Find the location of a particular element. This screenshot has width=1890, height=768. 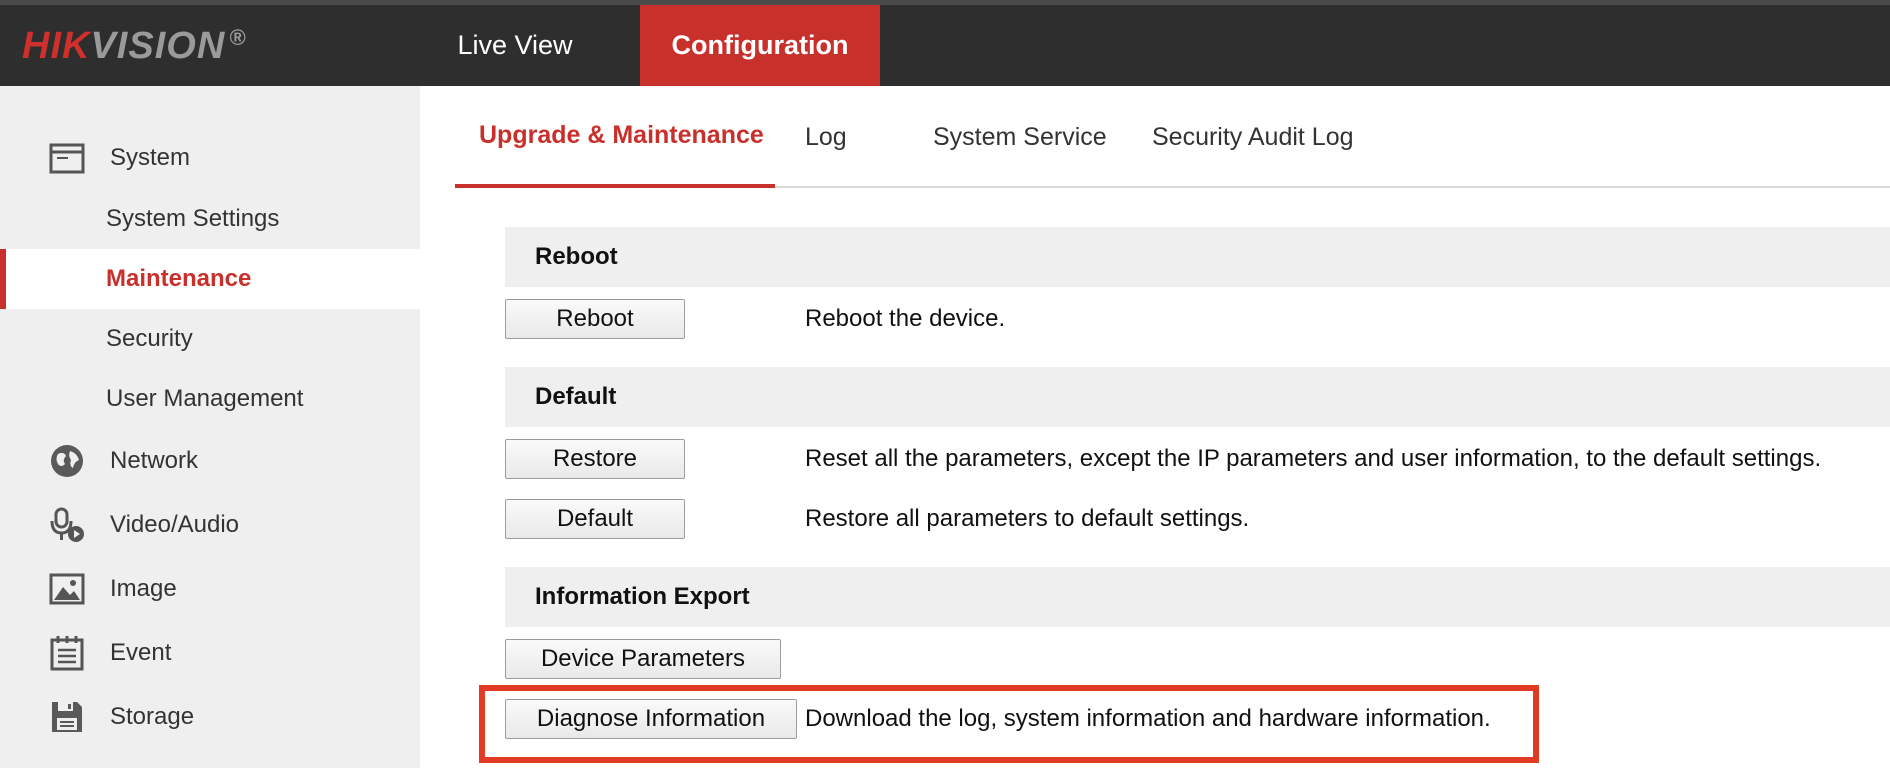

logo-registered-mark: ® is located at coordinates (238, 37).